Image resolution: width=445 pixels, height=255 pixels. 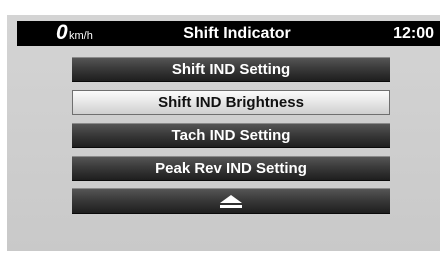 I want to click on eject-triangle, so click(x=231, y=199).